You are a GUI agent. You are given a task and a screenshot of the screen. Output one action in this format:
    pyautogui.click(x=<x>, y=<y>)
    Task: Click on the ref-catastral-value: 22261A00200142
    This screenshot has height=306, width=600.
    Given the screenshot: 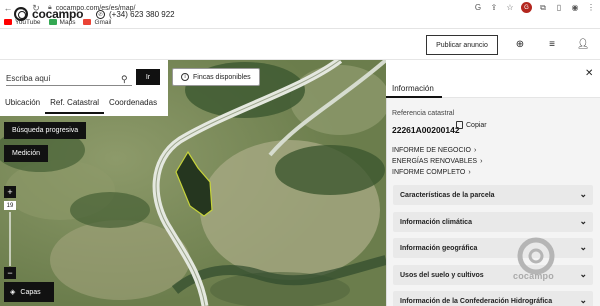 What is the action you would take?
    pyautogui.click(x=426, y=130)
    